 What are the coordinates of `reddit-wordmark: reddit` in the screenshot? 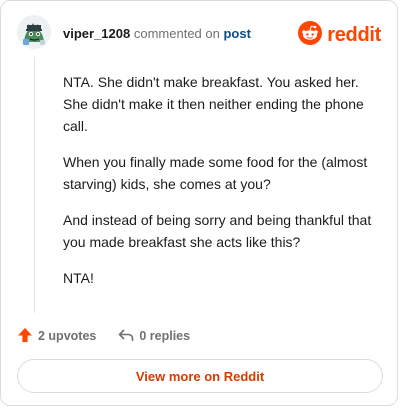 It's located at (354, 35).